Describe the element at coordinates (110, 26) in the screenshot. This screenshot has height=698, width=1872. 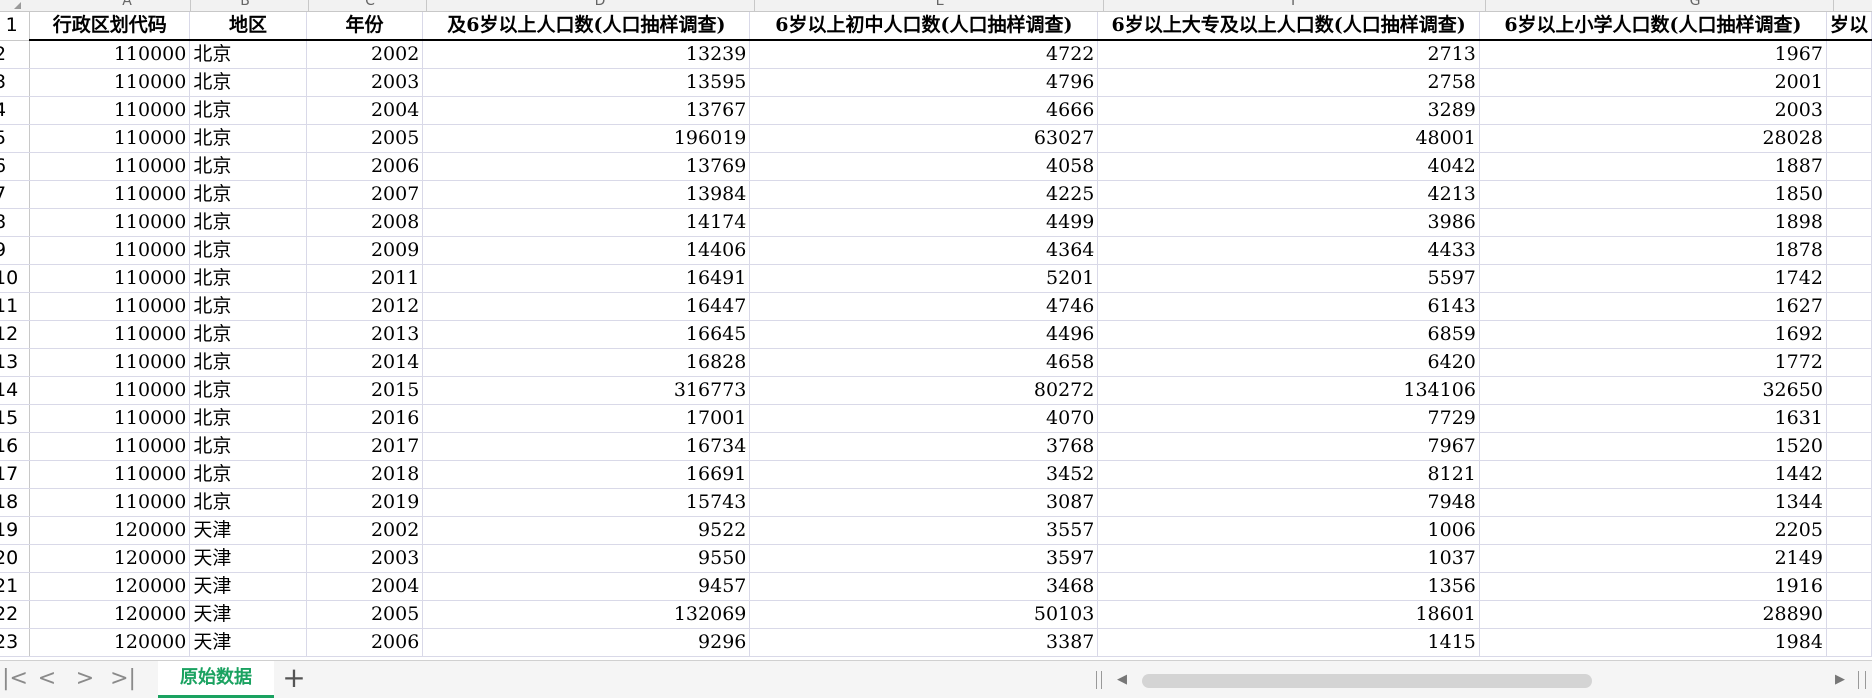
I see `header-cell-code: 行政区划代码` at that location.